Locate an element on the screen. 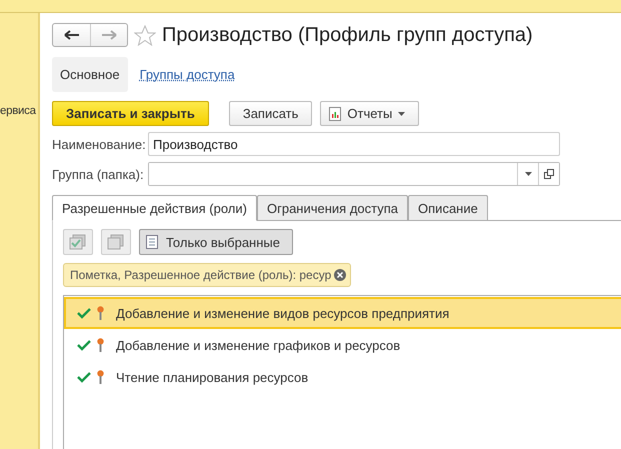 The height and width of the screenshot is (449, 621). group-field is located at coordinates (354, 174).